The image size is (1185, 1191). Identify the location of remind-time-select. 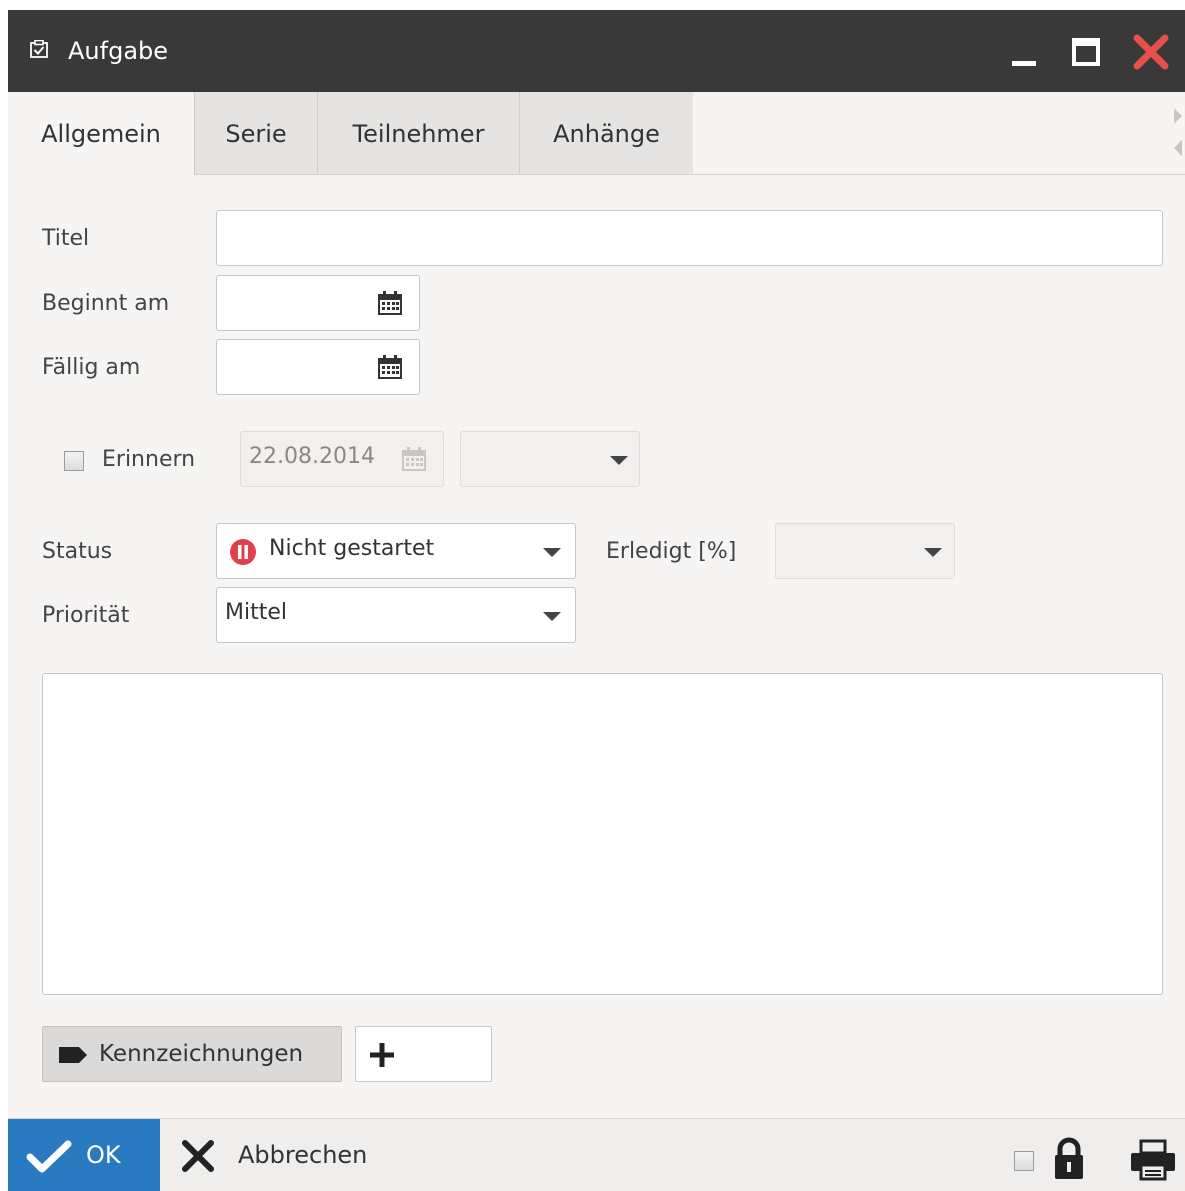
(550, 459).